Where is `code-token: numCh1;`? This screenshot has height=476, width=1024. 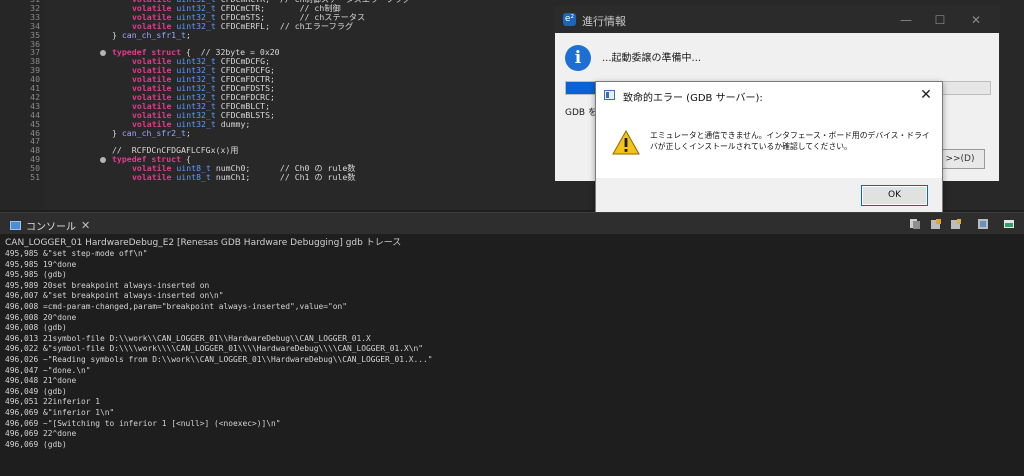
code-token: numCh1; is located at coordinates (245, 177).